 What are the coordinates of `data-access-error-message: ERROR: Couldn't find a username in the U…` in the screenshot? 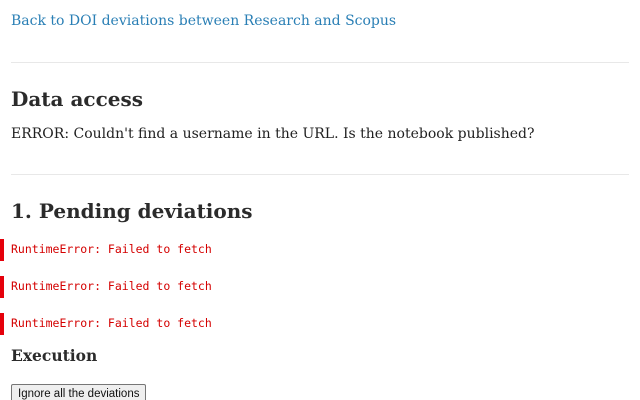 It's located at (273, 134).